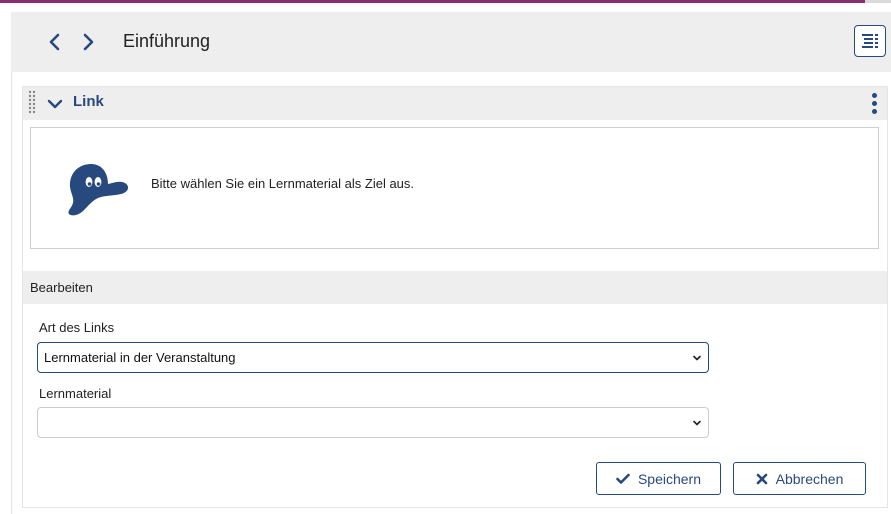 The height and width of the screenshot is (514, 891). Describe the element at coordinates (11, 293) in the screenshot. I see `content-left-border` at that location.